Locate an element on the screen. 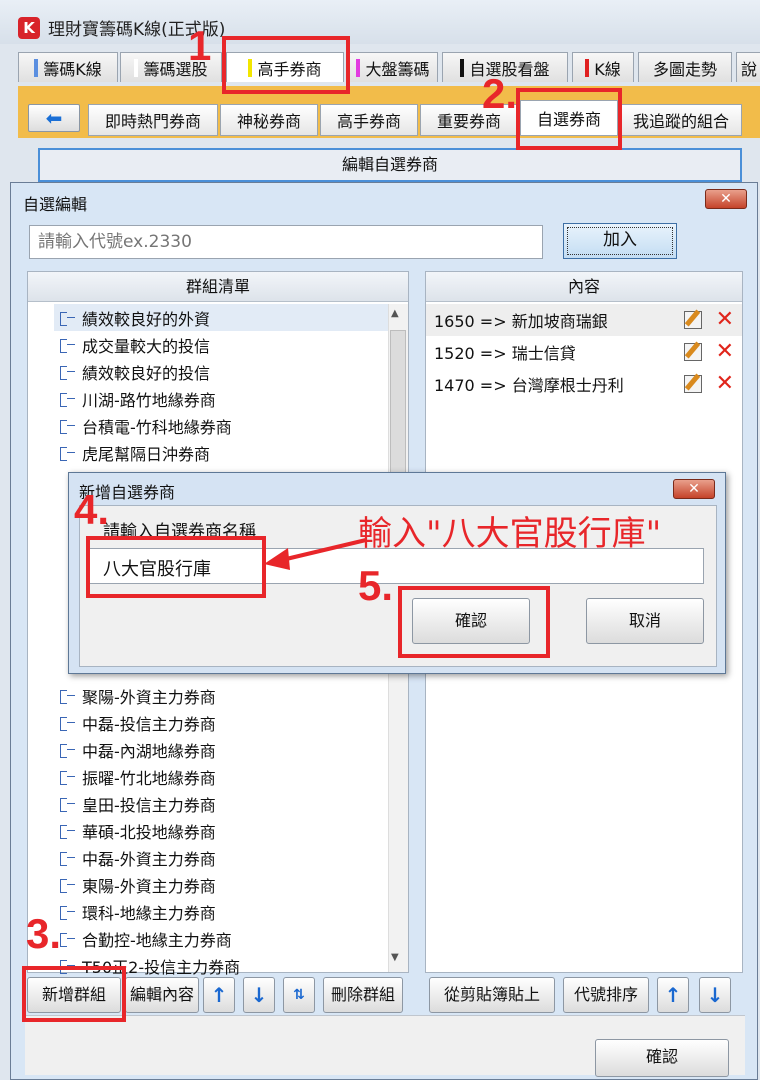  group-list-item: 聚陽-外資主力券商 is located at coordinates (137, 695).